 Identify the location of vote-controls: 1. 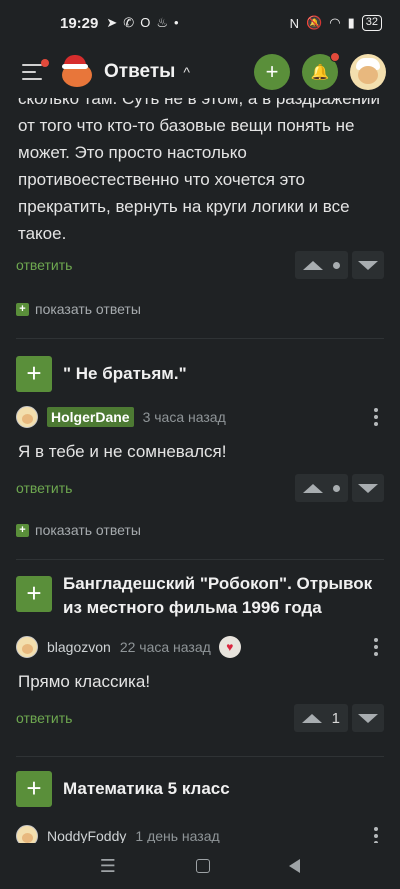
(338, 718).